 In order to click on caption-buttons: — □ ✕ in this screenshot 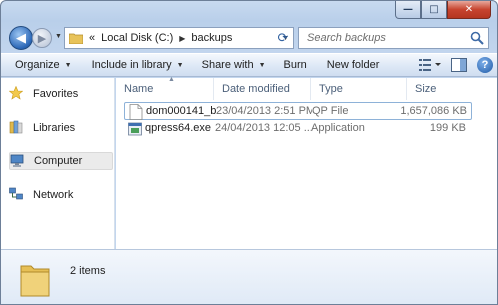, I will do `click(443, 10)`.